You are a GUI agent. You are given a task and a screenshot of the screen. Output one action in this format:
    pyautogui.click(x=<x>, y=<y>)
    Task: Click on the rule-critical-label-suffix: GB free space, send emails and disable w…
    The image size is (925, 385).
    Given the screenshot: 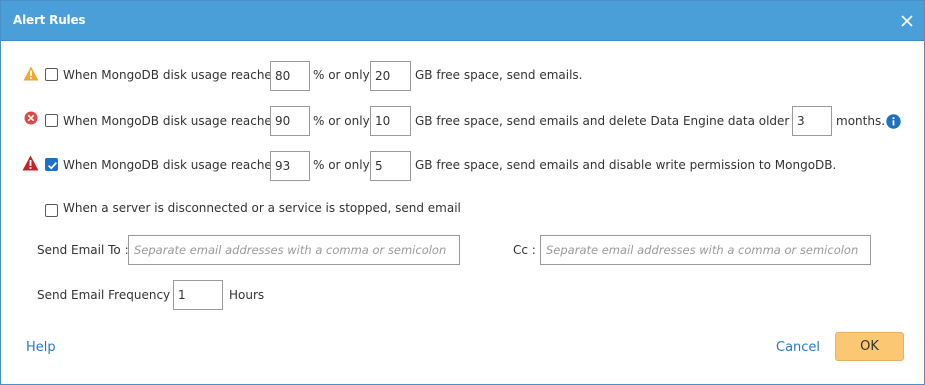 What is the action you would take?
    pyautogui.click(x=626, y=165)
    